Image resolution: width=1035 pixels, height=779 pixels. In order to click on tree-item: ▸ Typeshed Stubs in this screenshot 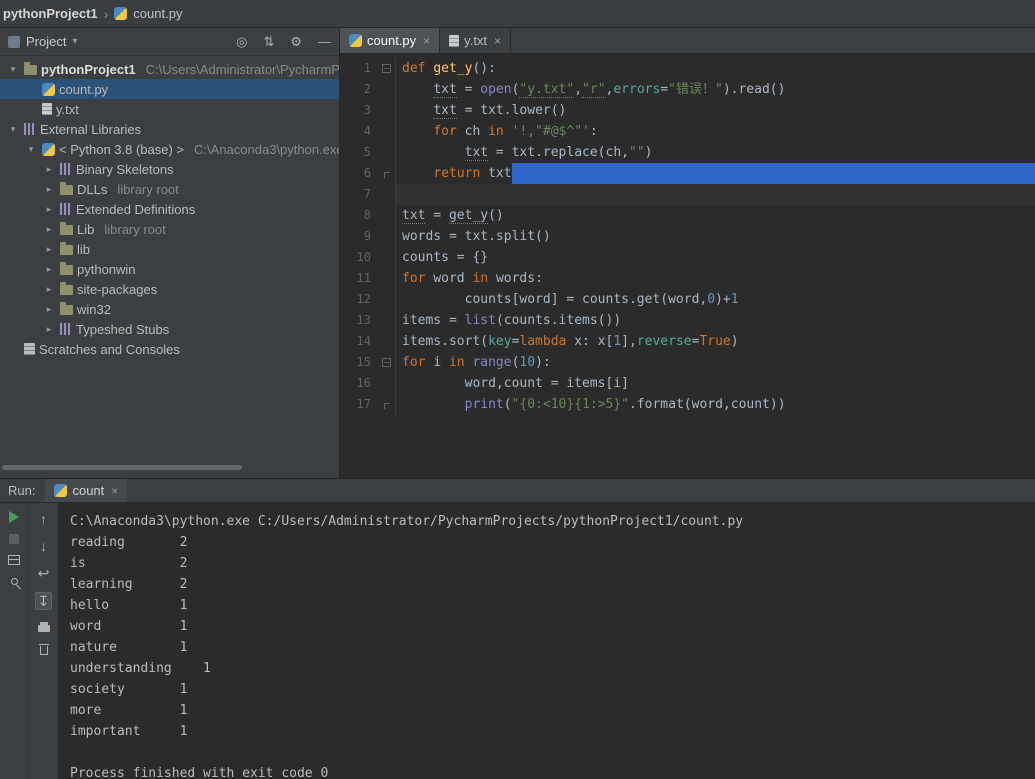, I will do `click(169, 329)`.